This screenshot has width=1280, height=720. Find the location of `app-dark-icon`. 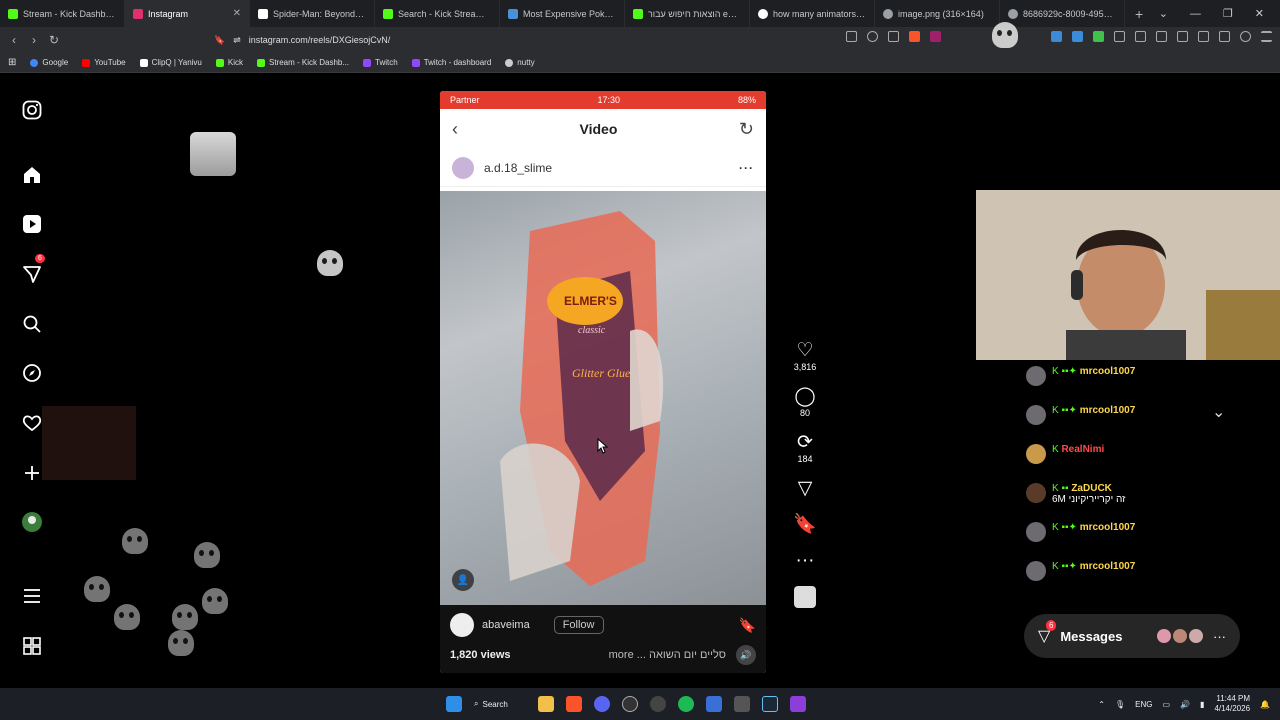

app-dark-icon is located at coordinates (741, 704).